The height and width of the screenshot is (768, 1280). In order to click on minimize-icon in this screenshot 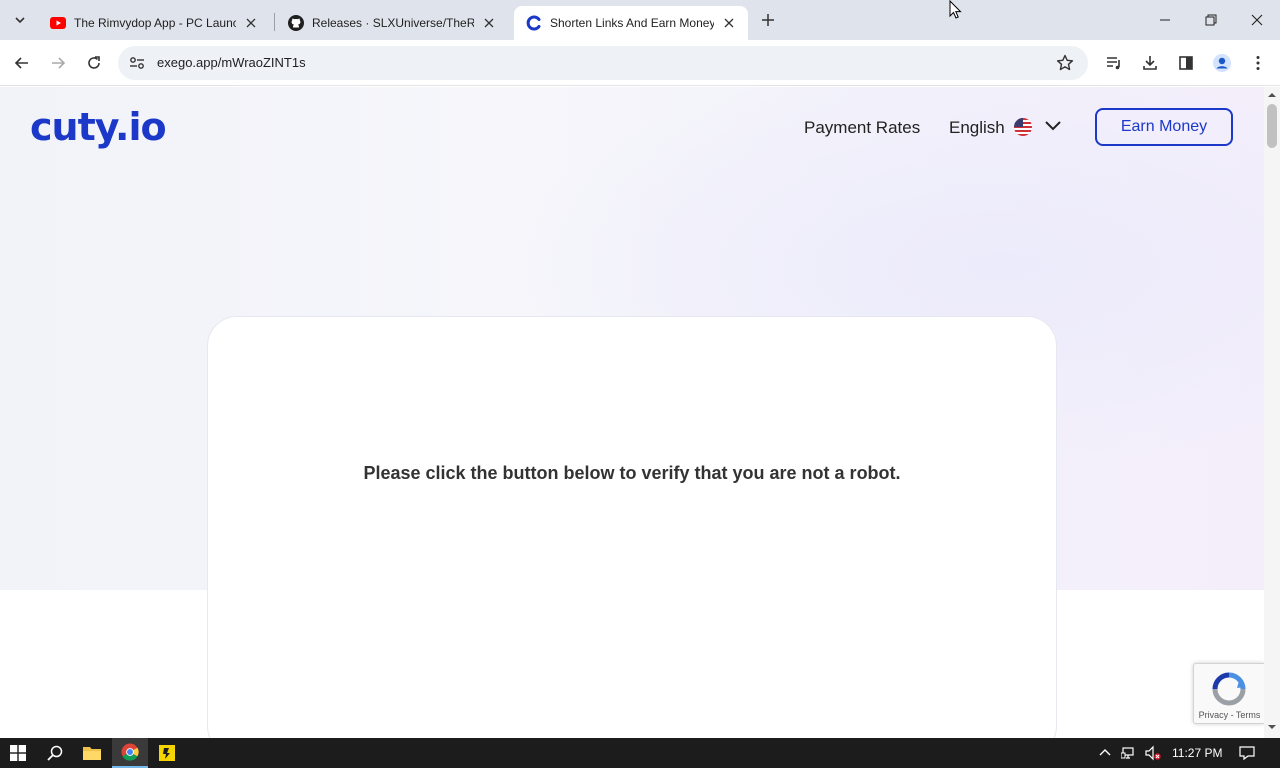, I will do `click(1165, 20)`.